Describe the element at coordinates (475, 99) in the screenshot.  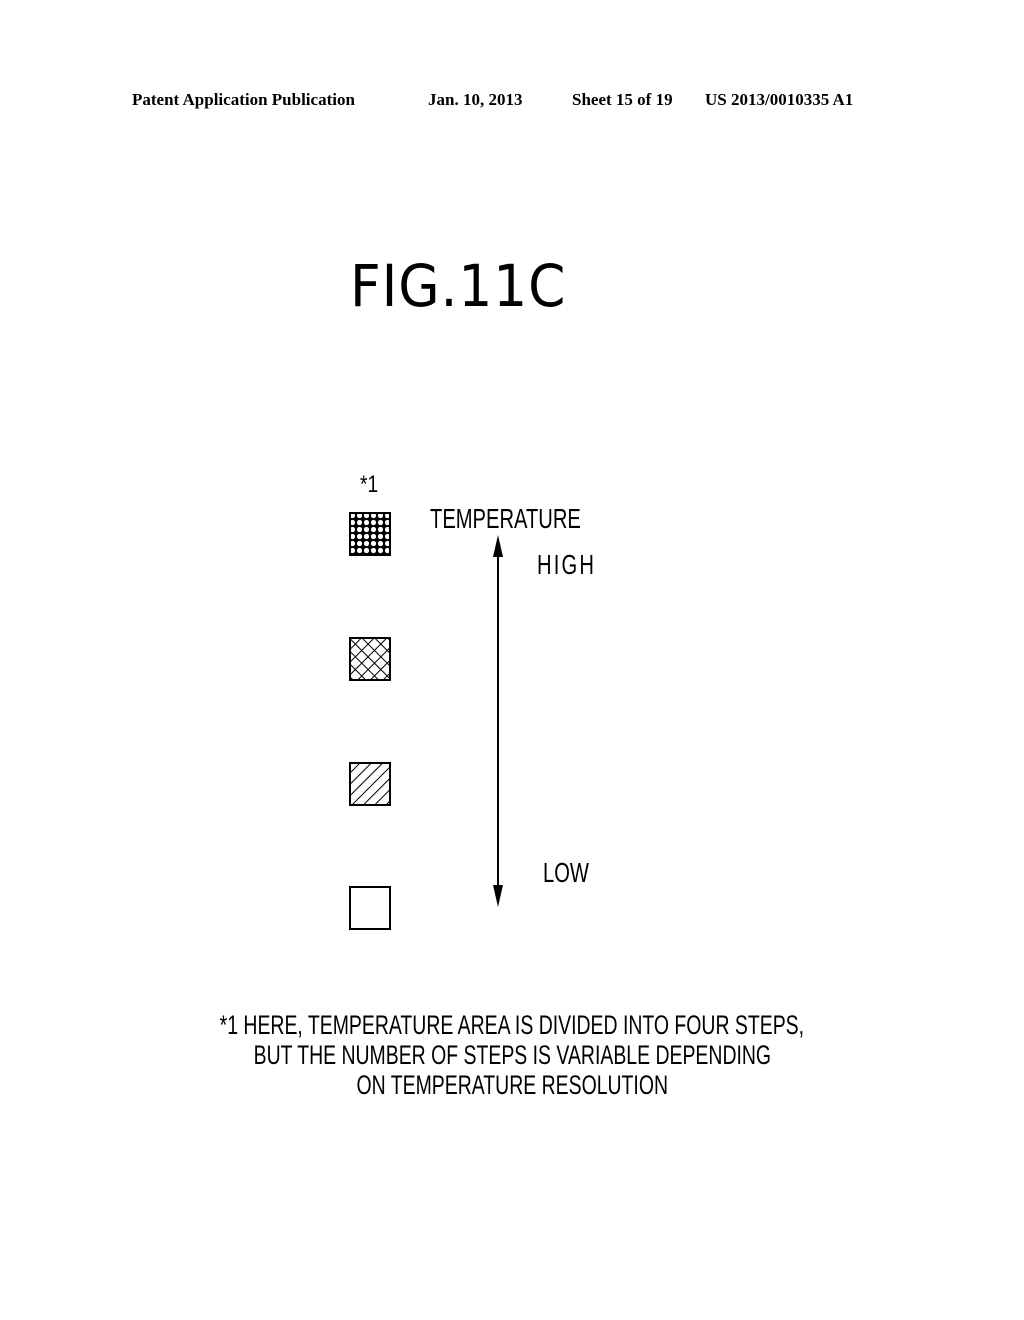
I see `header-date: Jan. 10, 2013` at that location.